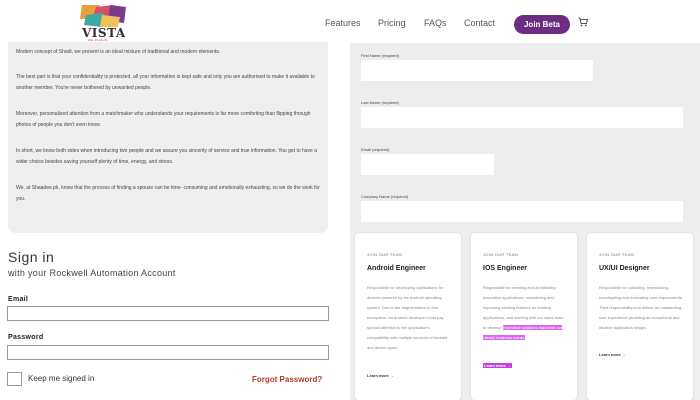  Describe the element at coordinates (624, 268) in the screenshot. I see `card-title: UX/UI Designer` at that location.